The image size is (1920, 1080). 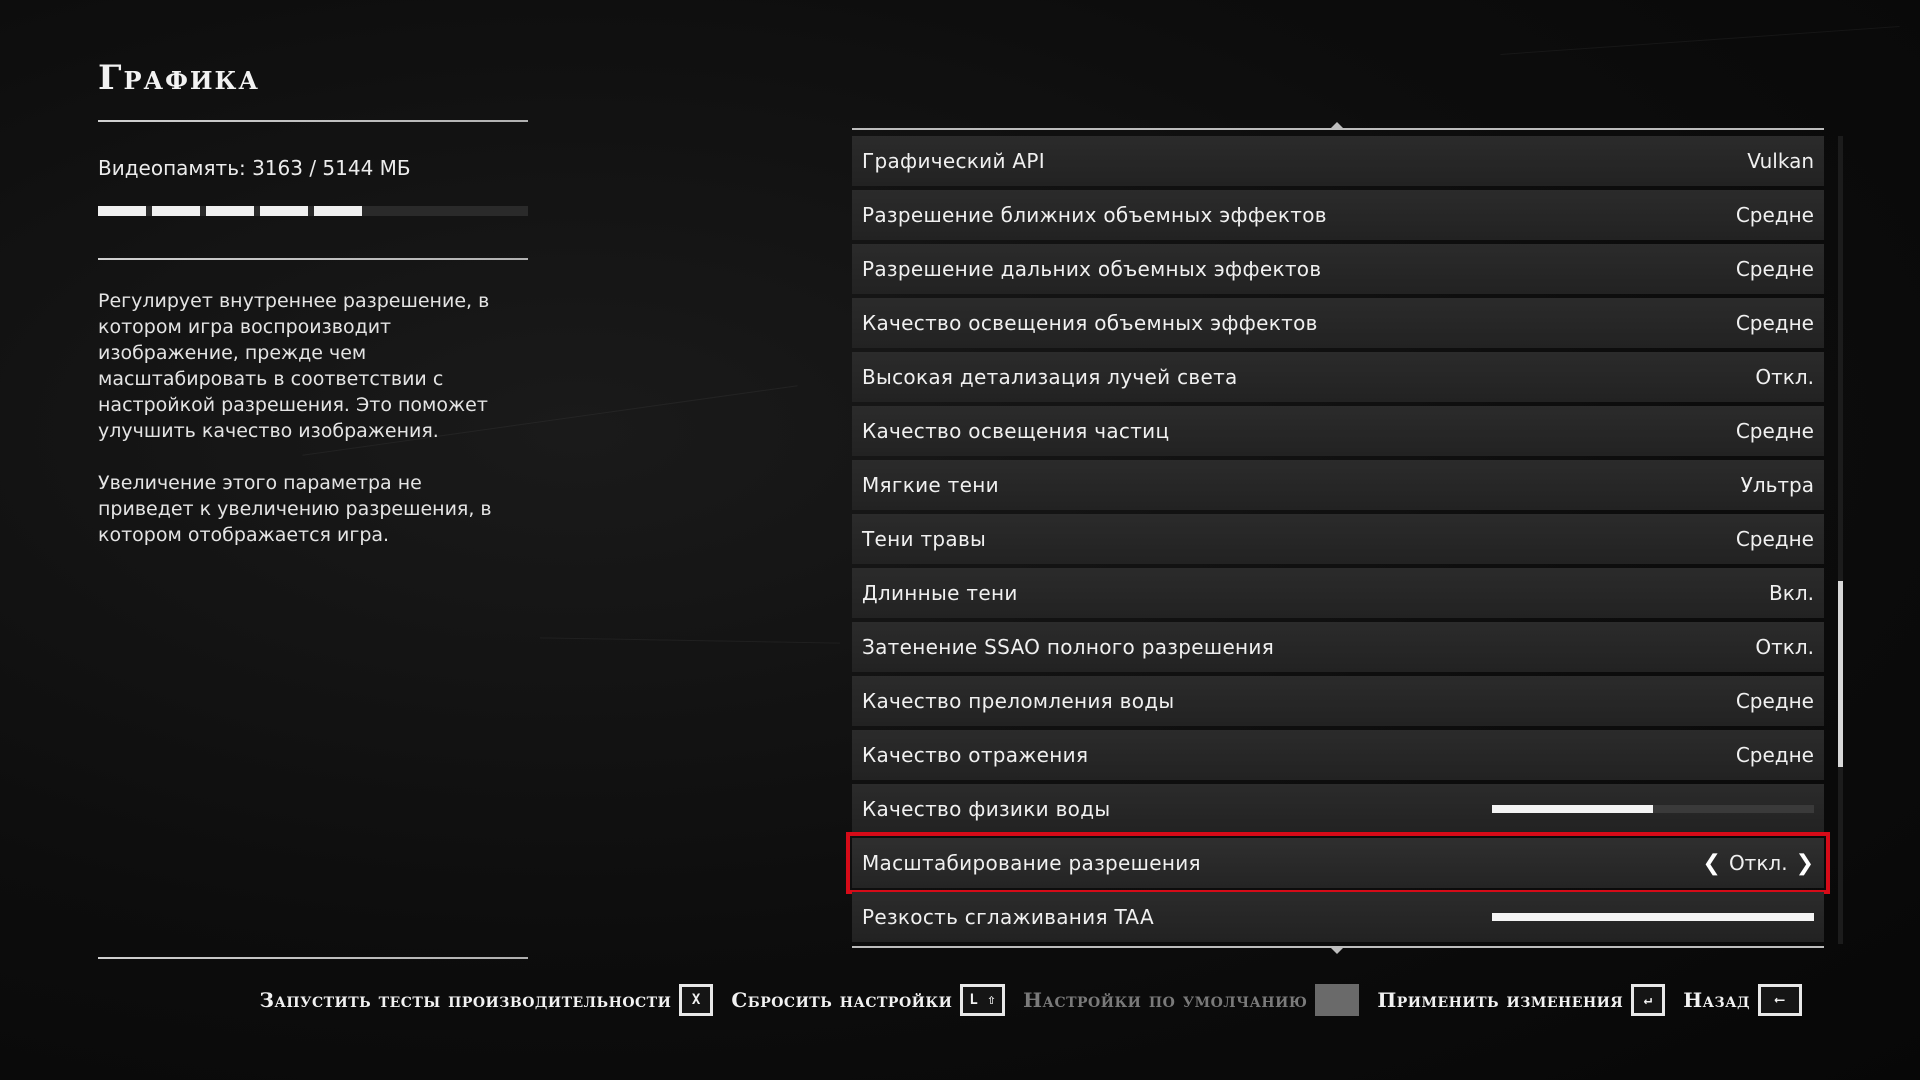 I want to click on vram-label: Видеопамять: 3163 / 5144 МБ, so click(x=254, y=168).